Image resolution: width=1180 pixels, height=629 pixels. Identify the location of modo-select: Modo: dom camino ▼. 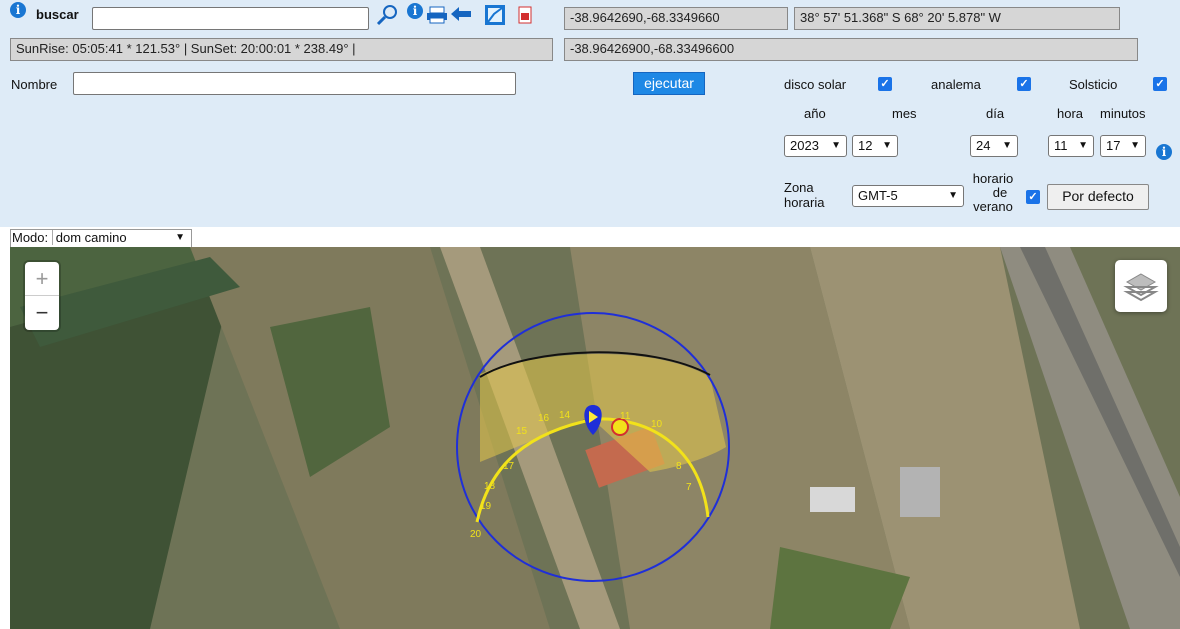
(101, 239).